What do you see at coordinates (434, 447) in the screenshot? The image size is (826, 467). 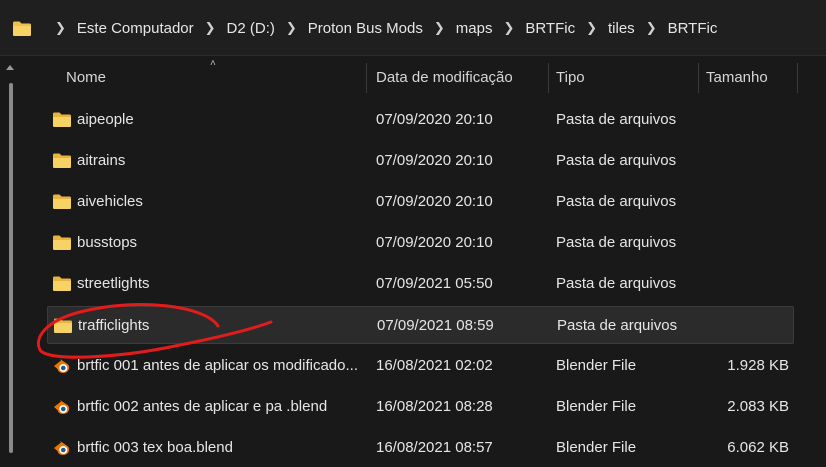 I see `file-date: 16/08/2021 08:57` at bounding box center [434, 447].